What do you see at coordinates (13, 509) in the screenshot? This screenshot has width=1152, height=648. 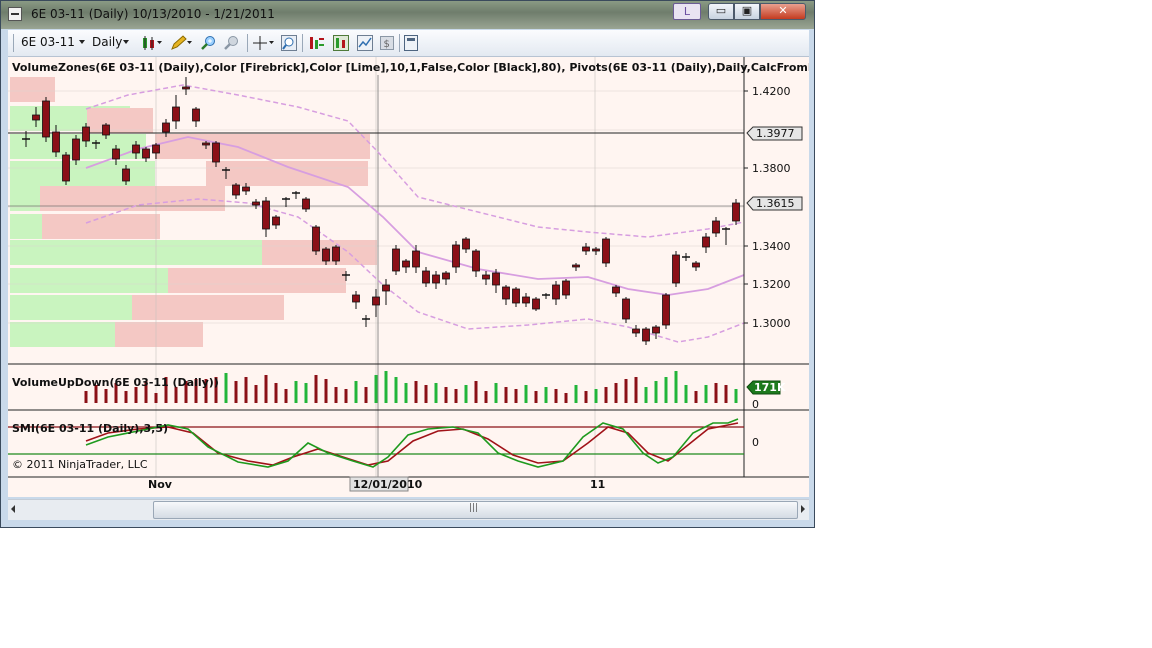 I see `scroll-left-arrow-icon` at bounding box center [13, 509].